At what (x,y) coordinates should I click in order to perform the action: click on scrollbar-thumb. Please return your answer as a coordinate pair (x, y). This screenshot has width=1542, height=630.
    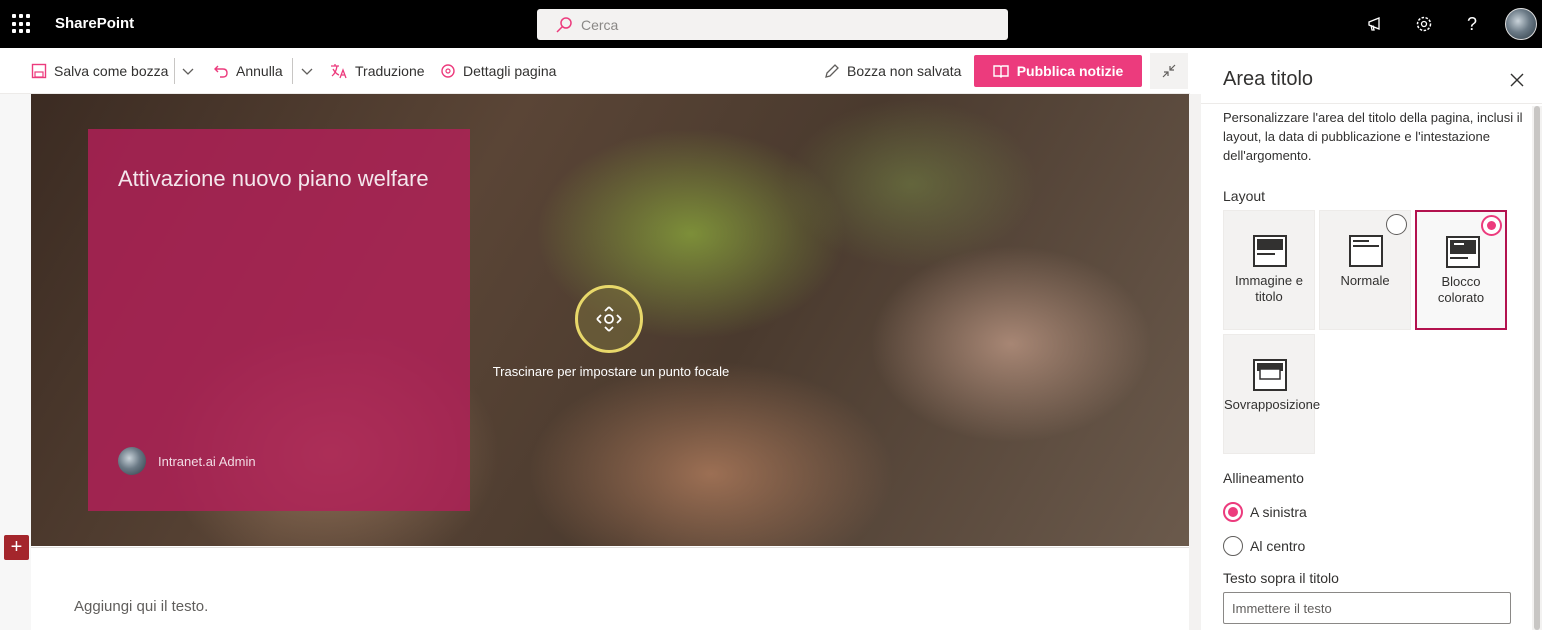
    Looking at the image, I should click on (1537, 368).